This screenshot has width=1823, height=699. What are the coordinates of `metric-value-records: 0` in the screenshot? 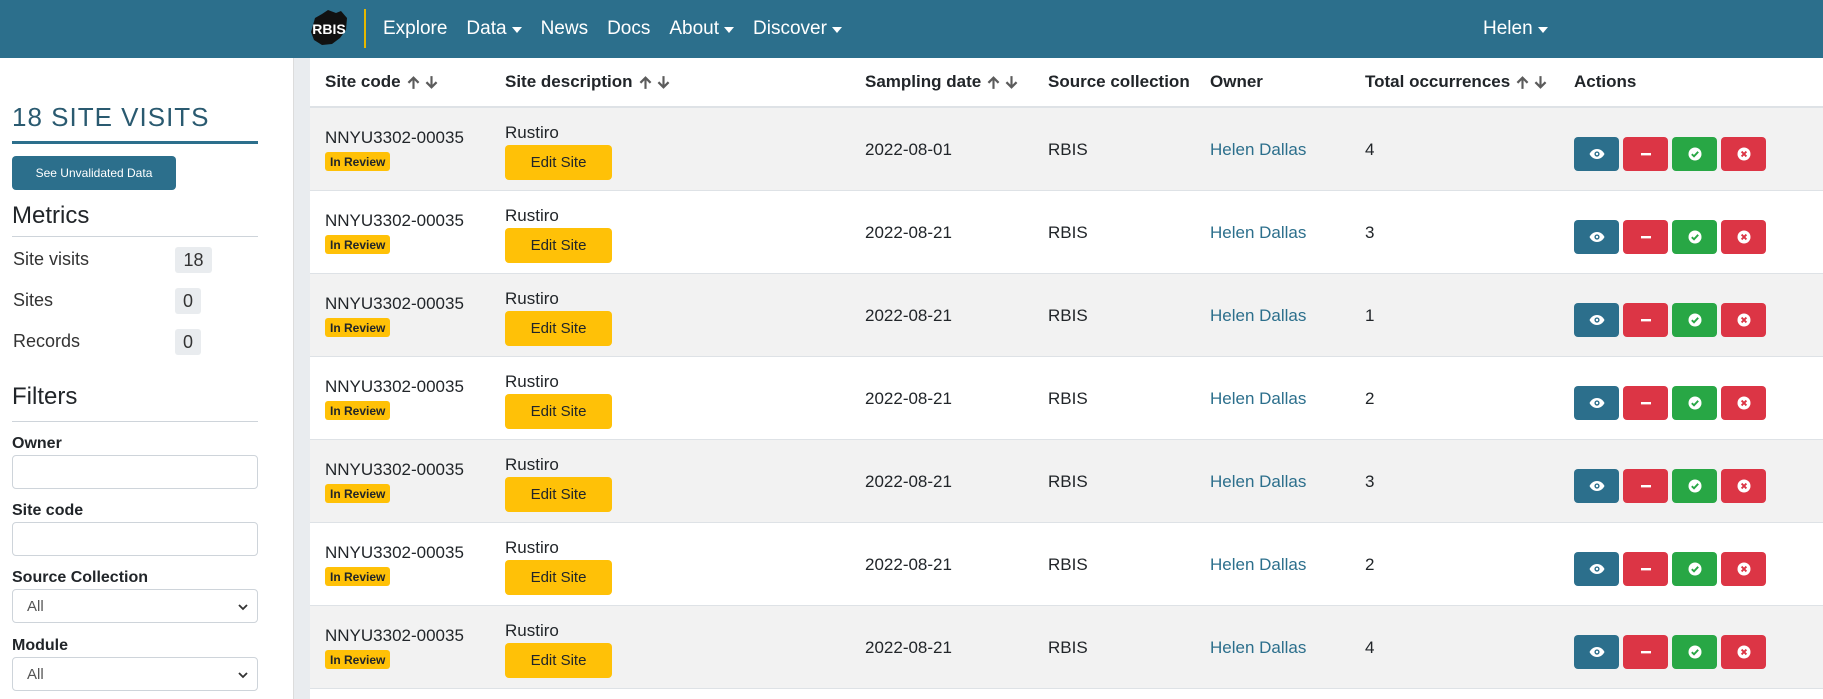 It's located at (188, 342).